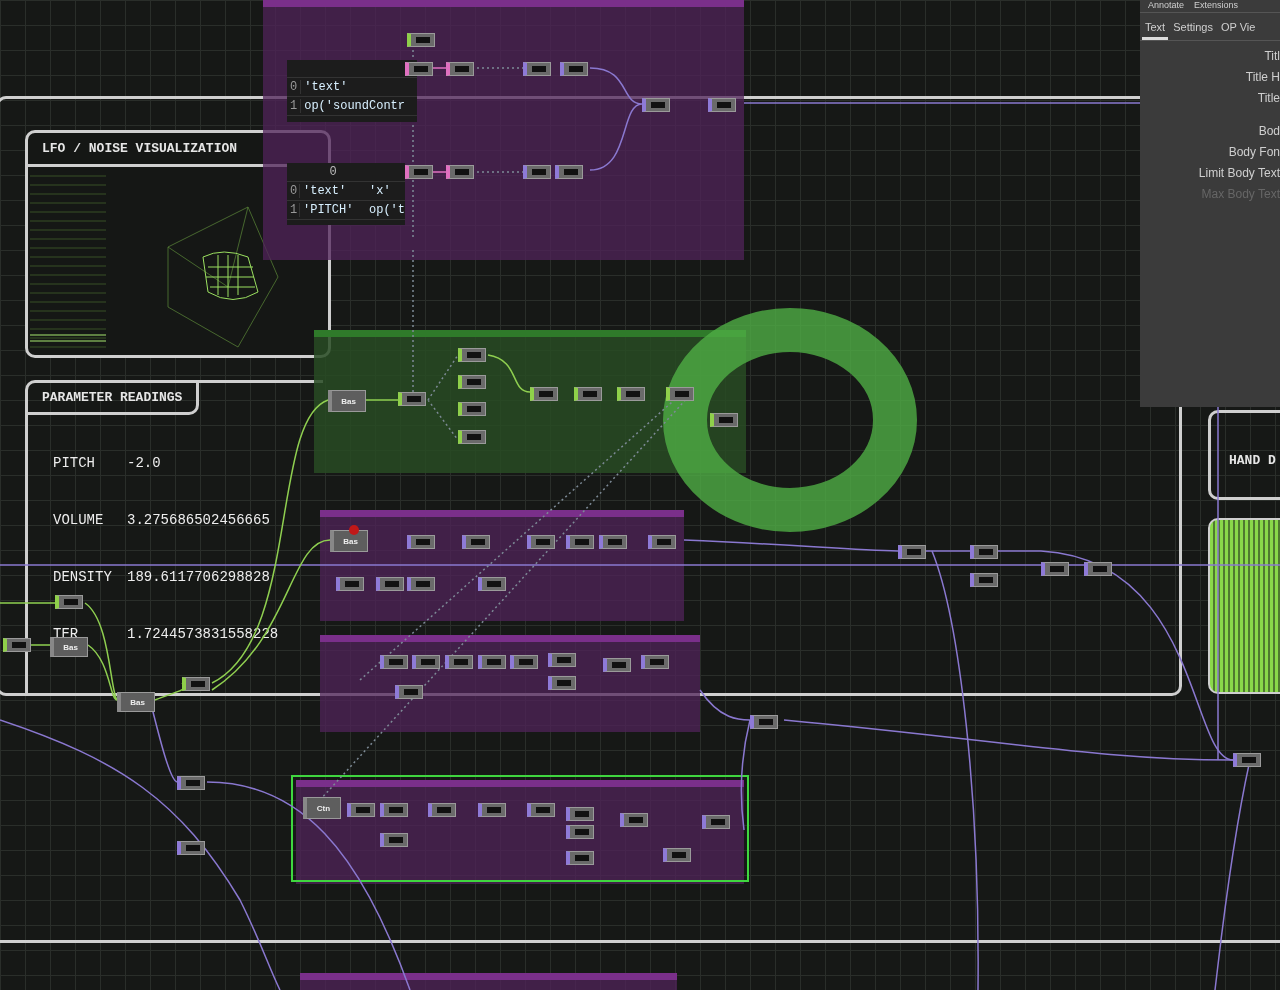  Describe the element at coordinates (386, 210) in the screenshot. I see `table-cell-text: op('t` at that location.